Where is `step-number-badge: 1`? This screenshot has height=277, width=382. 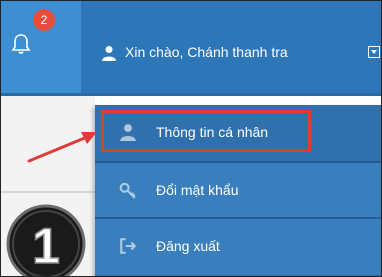
step-number-badge: 1 is located at coordinates (46, 240).